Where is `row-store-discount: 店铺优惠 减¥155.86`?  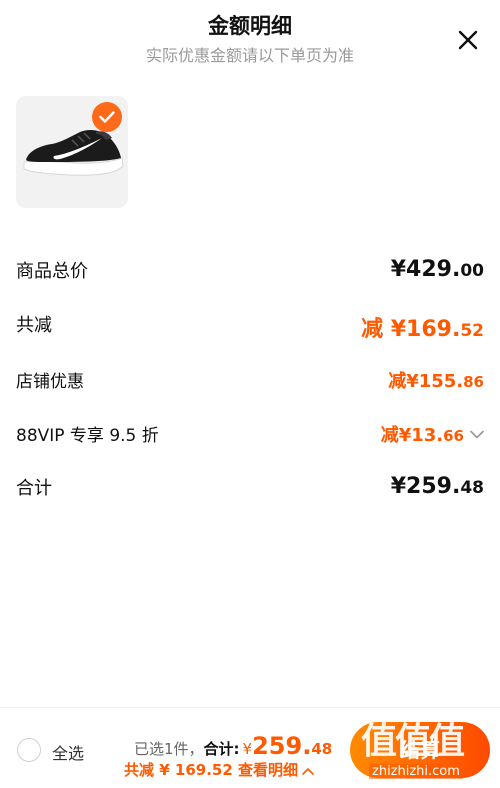
row-store-discount: 店铺优惠 减¥155.86 is located at coordinates (250, 382).